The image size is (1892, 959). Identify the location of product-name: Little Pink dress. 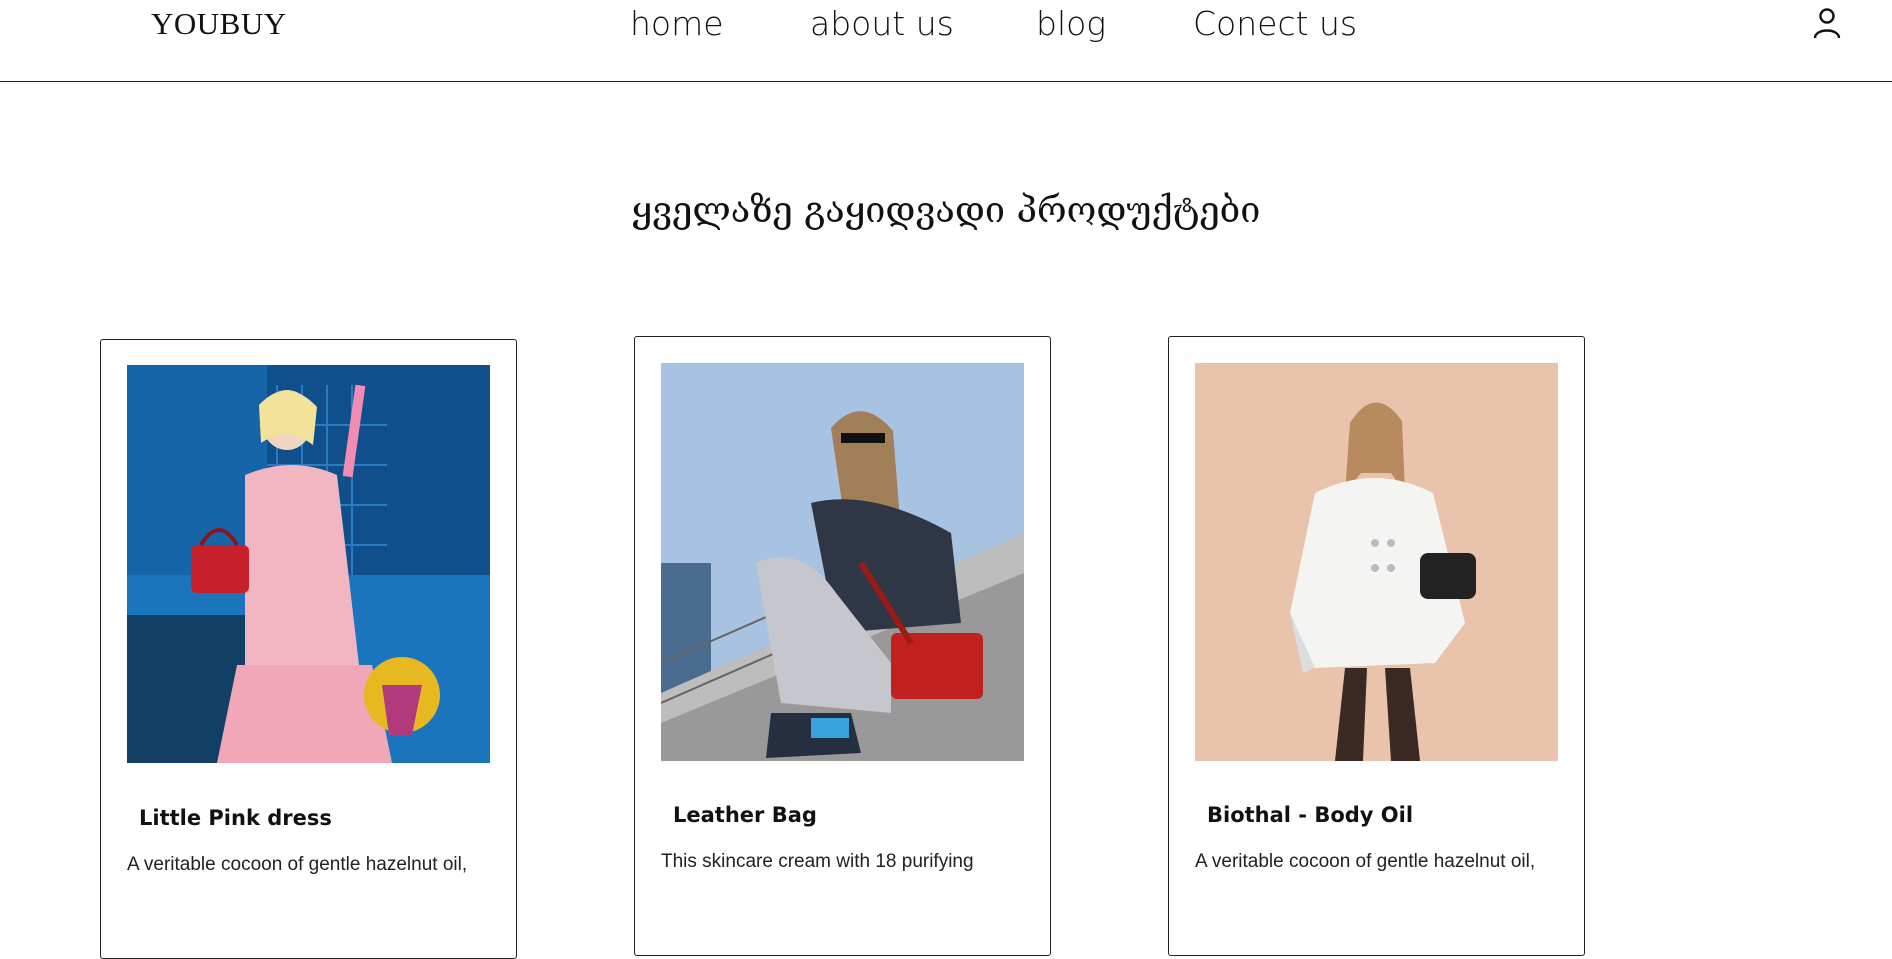
(235, 818).